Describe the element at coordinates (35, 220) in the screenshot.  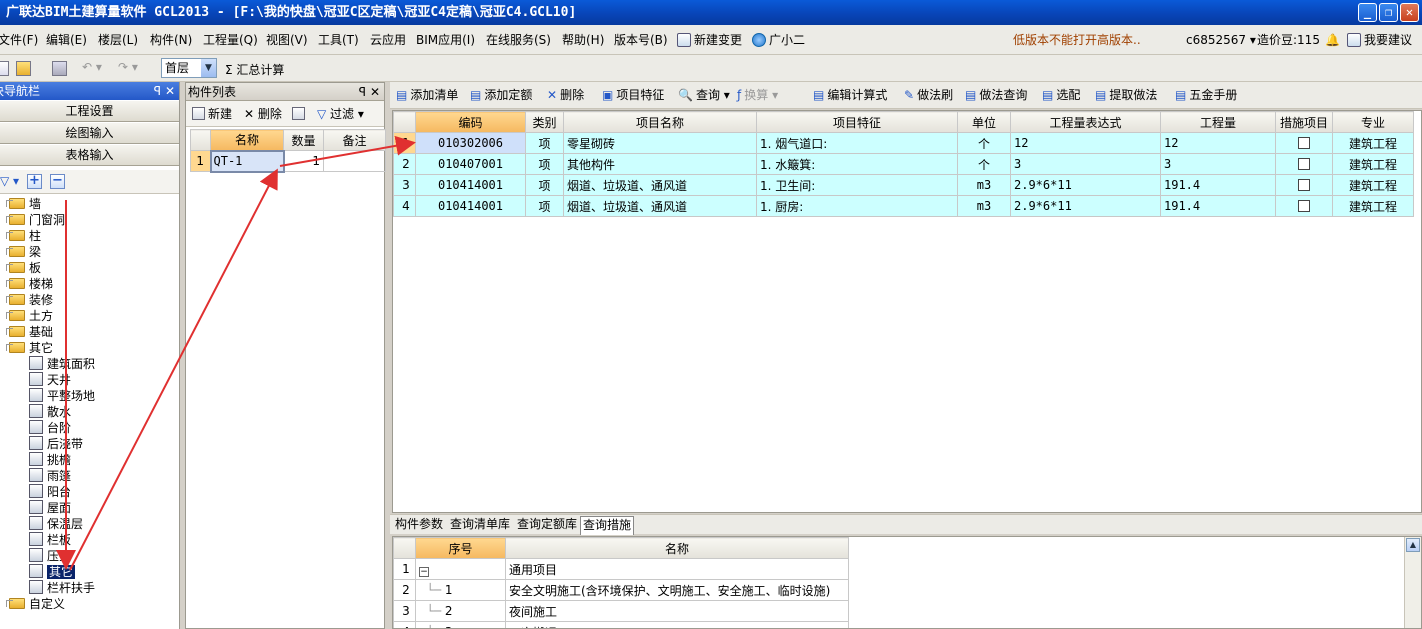
I see `tree-folder-door-window: 门窗洞` at that location.